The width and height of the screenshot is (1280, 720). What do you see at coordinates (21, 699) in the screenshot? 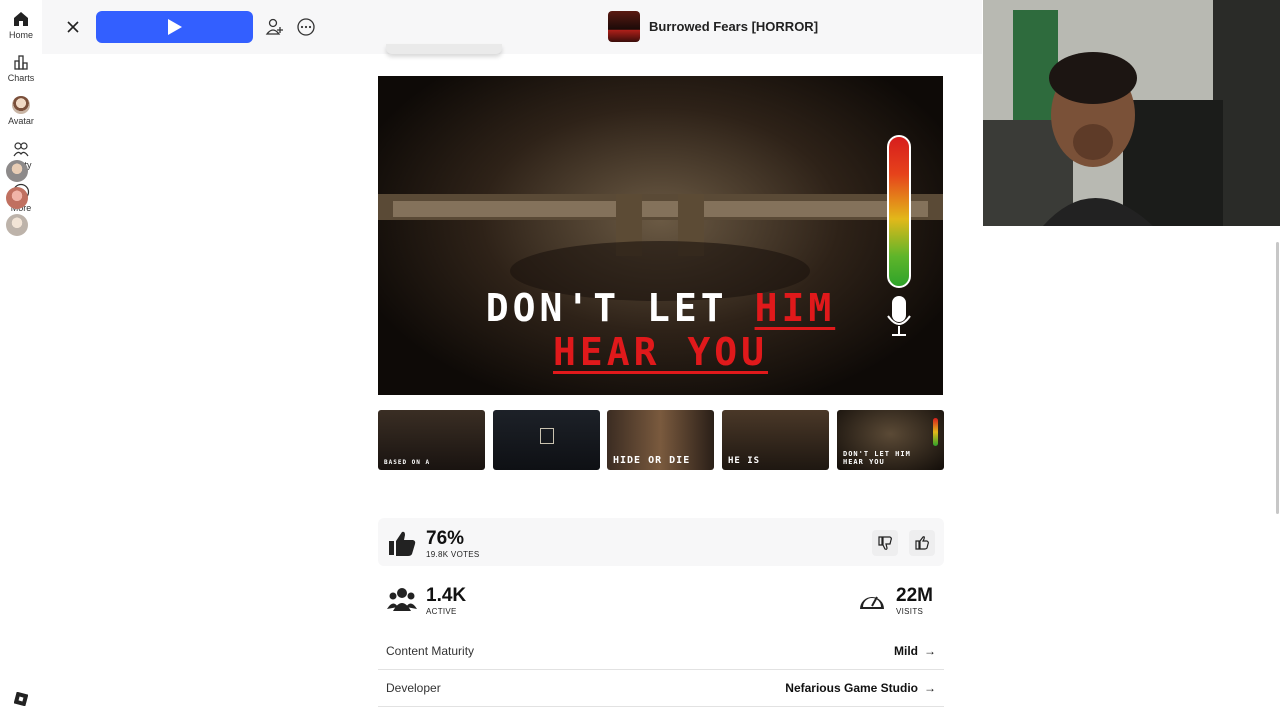
I see `roblox-logo-icon` at bounding box center [21, 699].